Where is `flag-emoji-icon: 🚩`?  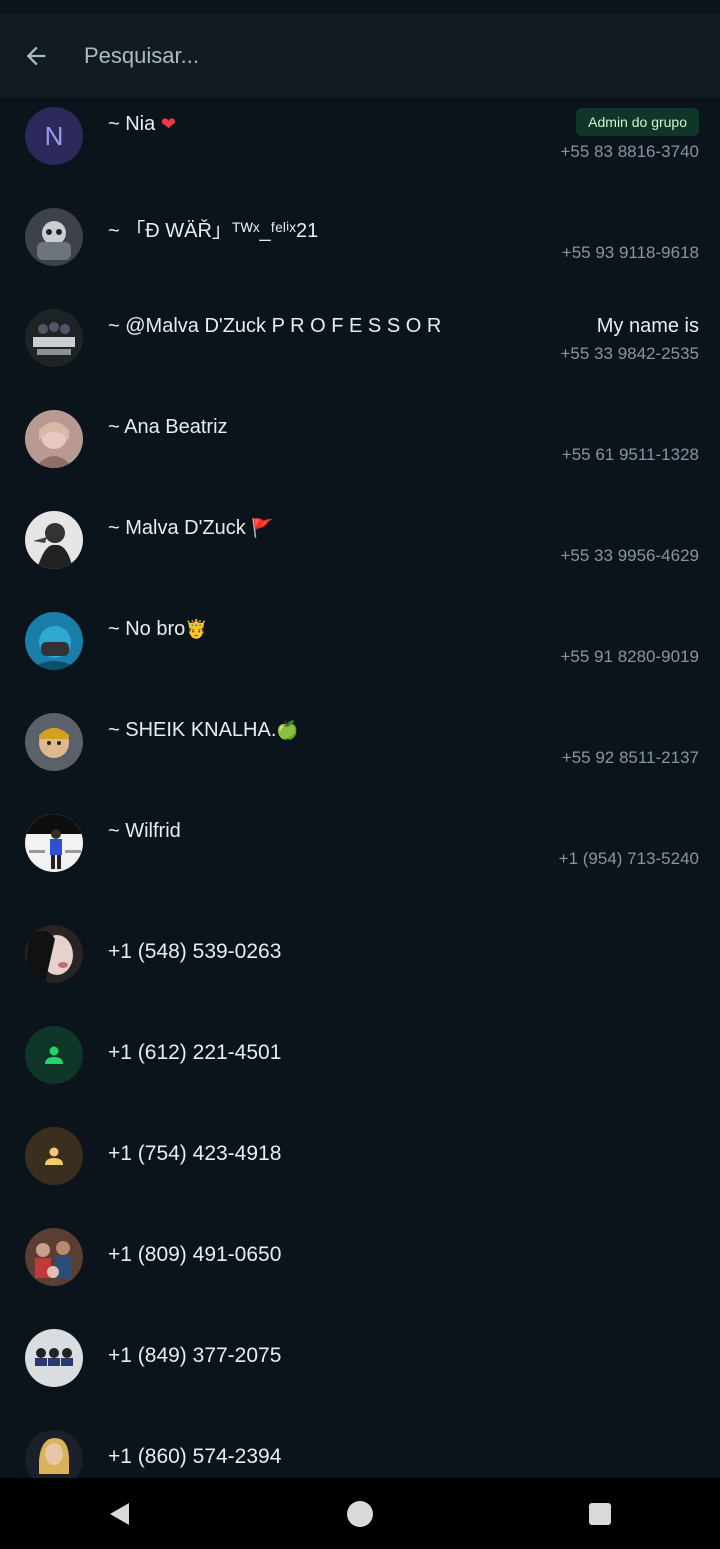
flag-emoji-icon: 🚩 is located at coordinates (262, 528).